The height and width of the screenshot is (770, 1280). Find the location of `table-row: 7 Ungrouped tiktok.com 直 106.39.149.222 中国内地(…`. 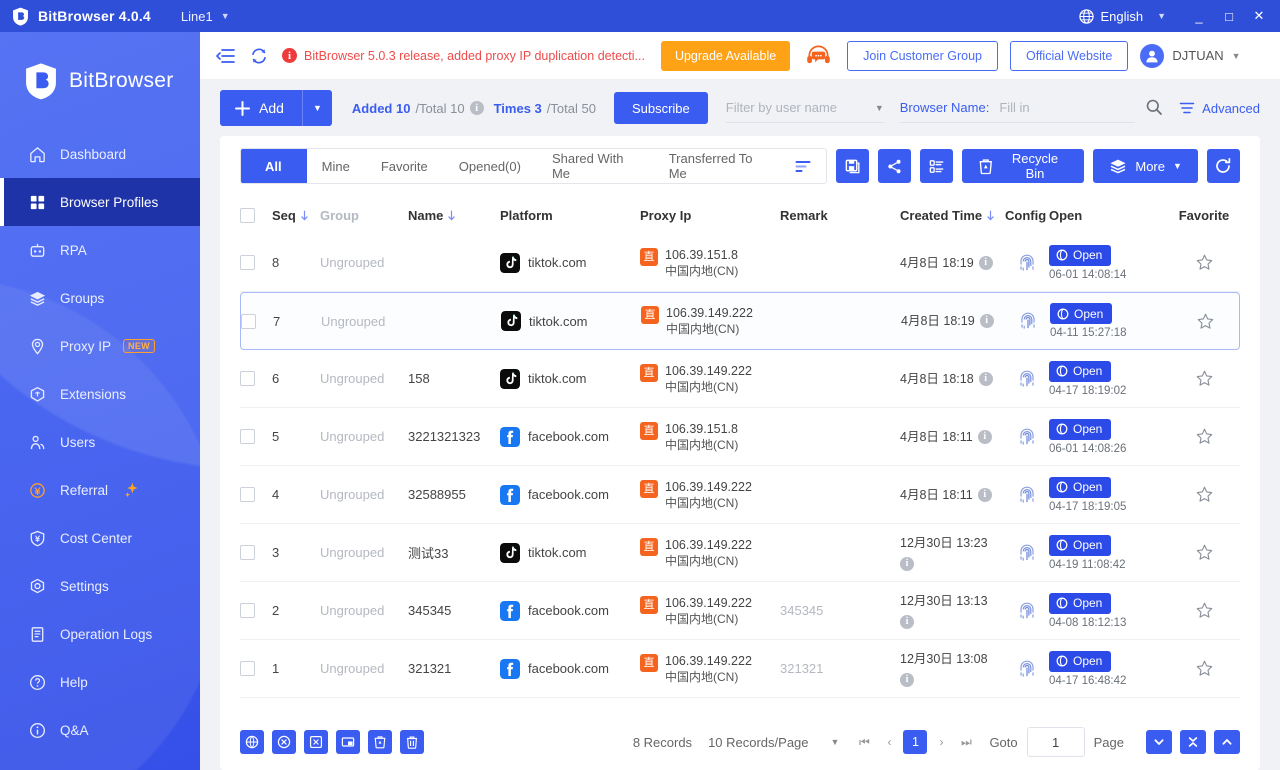

table-row: 7 Ungrouped tiktok.com 直 106.39.149.222 中国内地(… is located at coordinates (740, 321).